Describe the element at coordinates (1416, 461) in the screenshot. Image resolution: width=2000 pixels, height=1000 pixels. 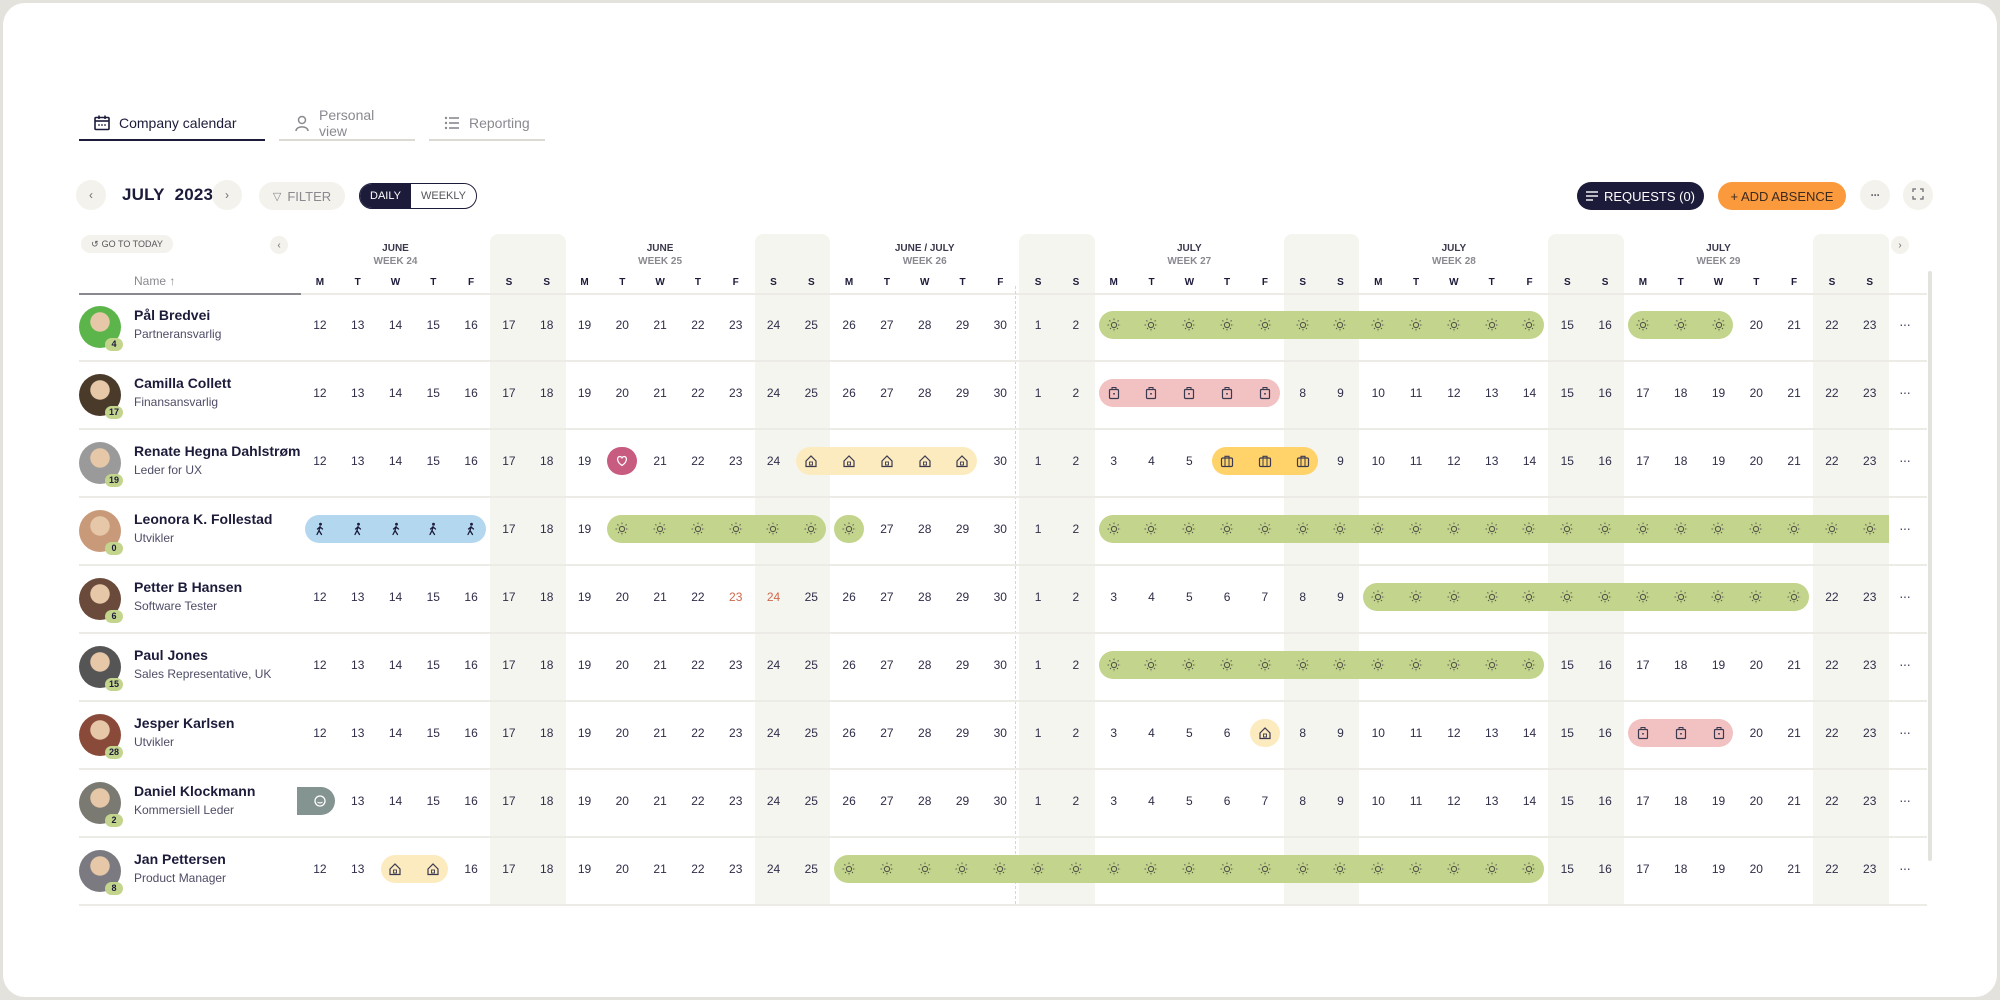
I see `day-cell: 11` at that location.